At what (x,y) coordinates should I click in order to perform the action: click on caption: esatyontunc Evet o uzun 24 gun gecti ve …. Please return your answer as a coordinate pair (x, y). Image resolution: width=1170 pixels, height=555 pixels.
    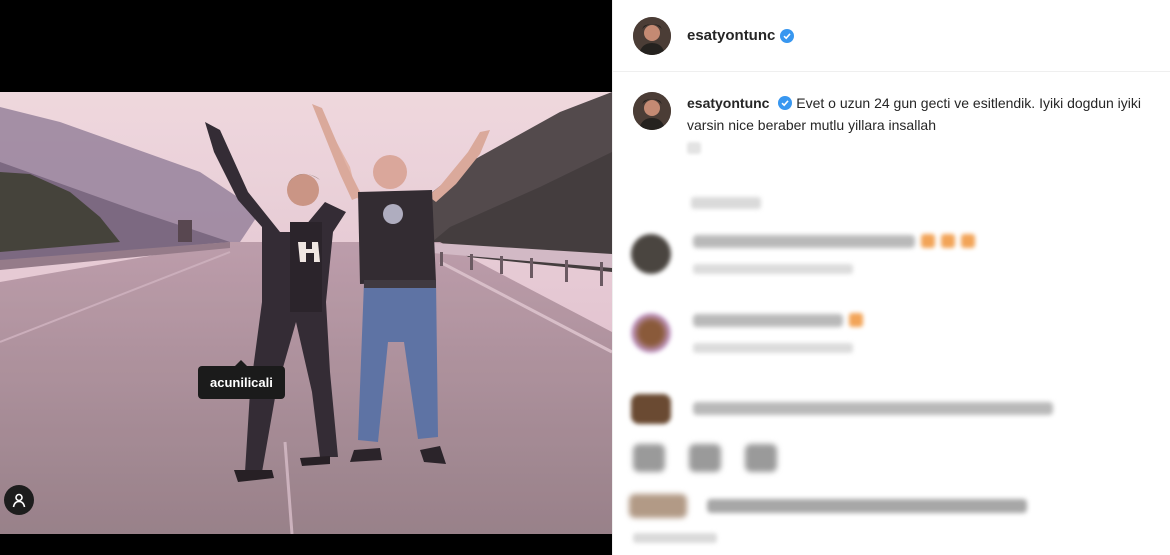
    Looking at the image, I should click on (893, 126).